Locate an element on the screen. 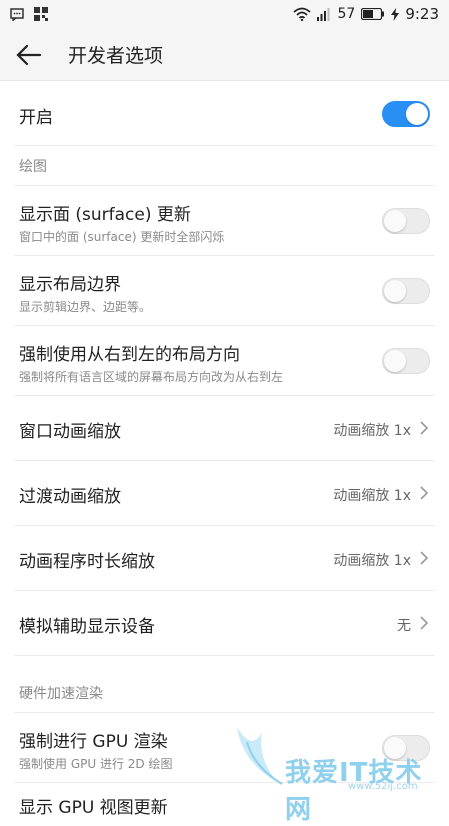  transition-animation-scale-row: 过渡动画缩放 动画缩放 1x is located at coordinates (224, 493).